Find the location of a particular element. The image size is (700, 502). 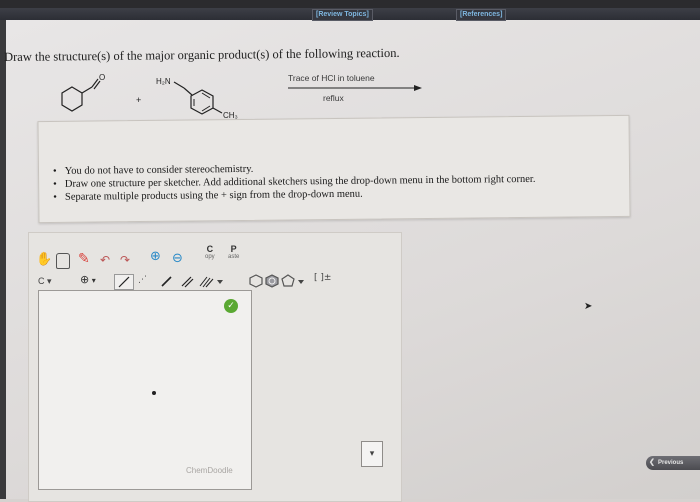

bond-types-dropdown is located at coordinates (211, 282).